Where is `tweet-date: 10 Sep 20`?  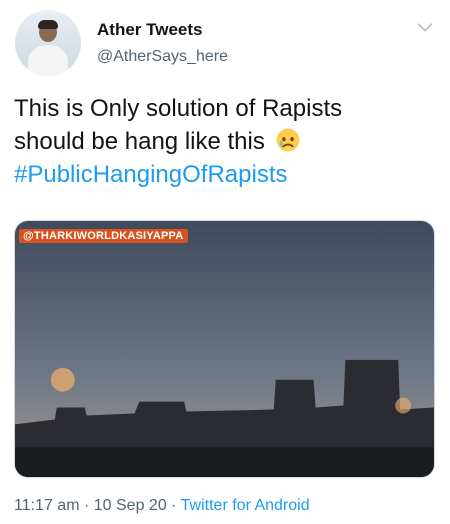
tweet-date: 10 Sep 20 is located at coordinates (130, 505).